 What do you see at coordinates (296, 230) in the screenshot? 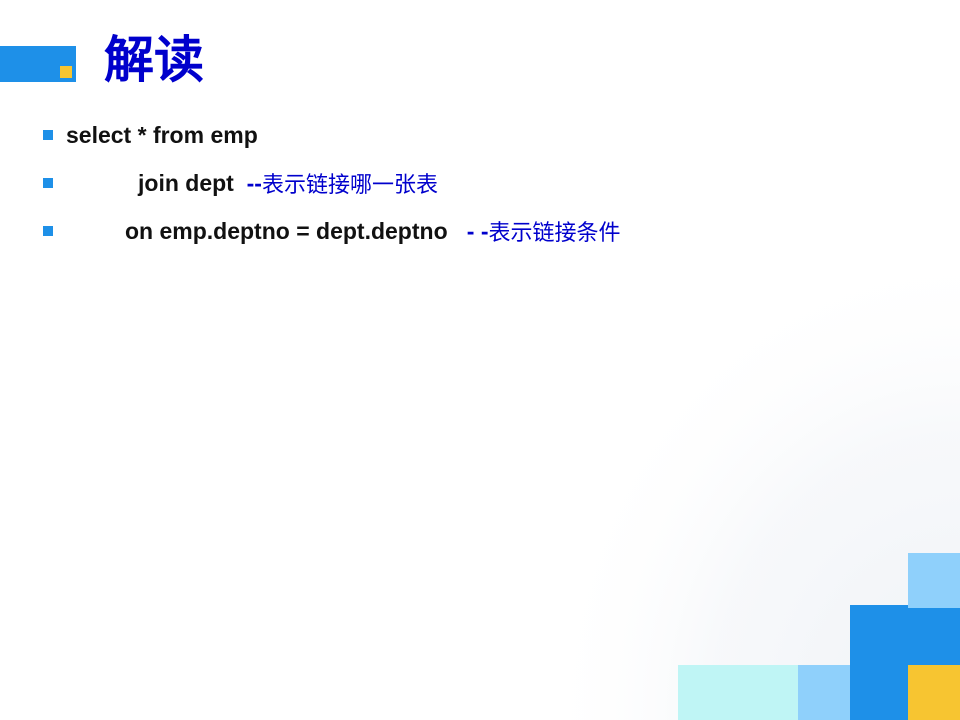
I see `code-text: on emp.deptno = dept.deptno` at bounding box center [296, 230].